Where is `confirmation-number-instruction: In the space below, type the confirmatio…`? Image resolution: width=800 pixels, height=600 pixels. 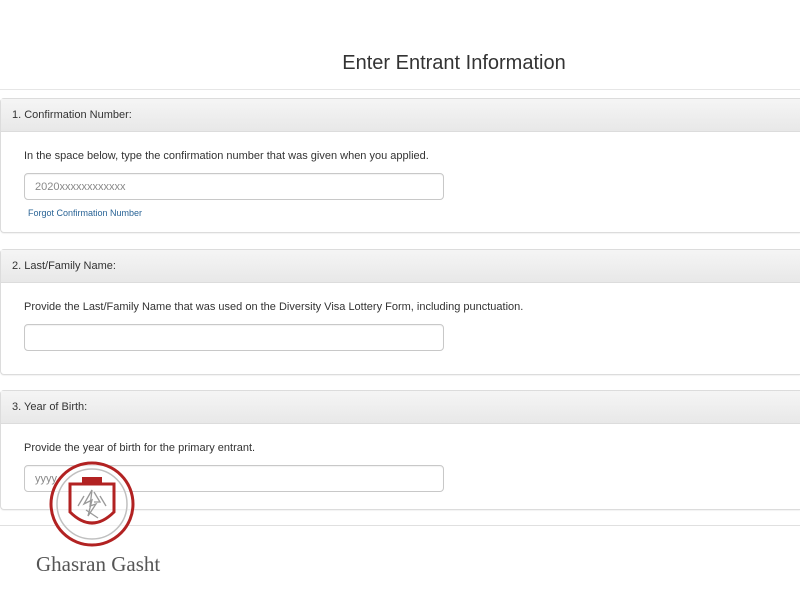
confirmation-number-instruction: In the space below, type the confirmatio… is located at coordinates (226, 156).